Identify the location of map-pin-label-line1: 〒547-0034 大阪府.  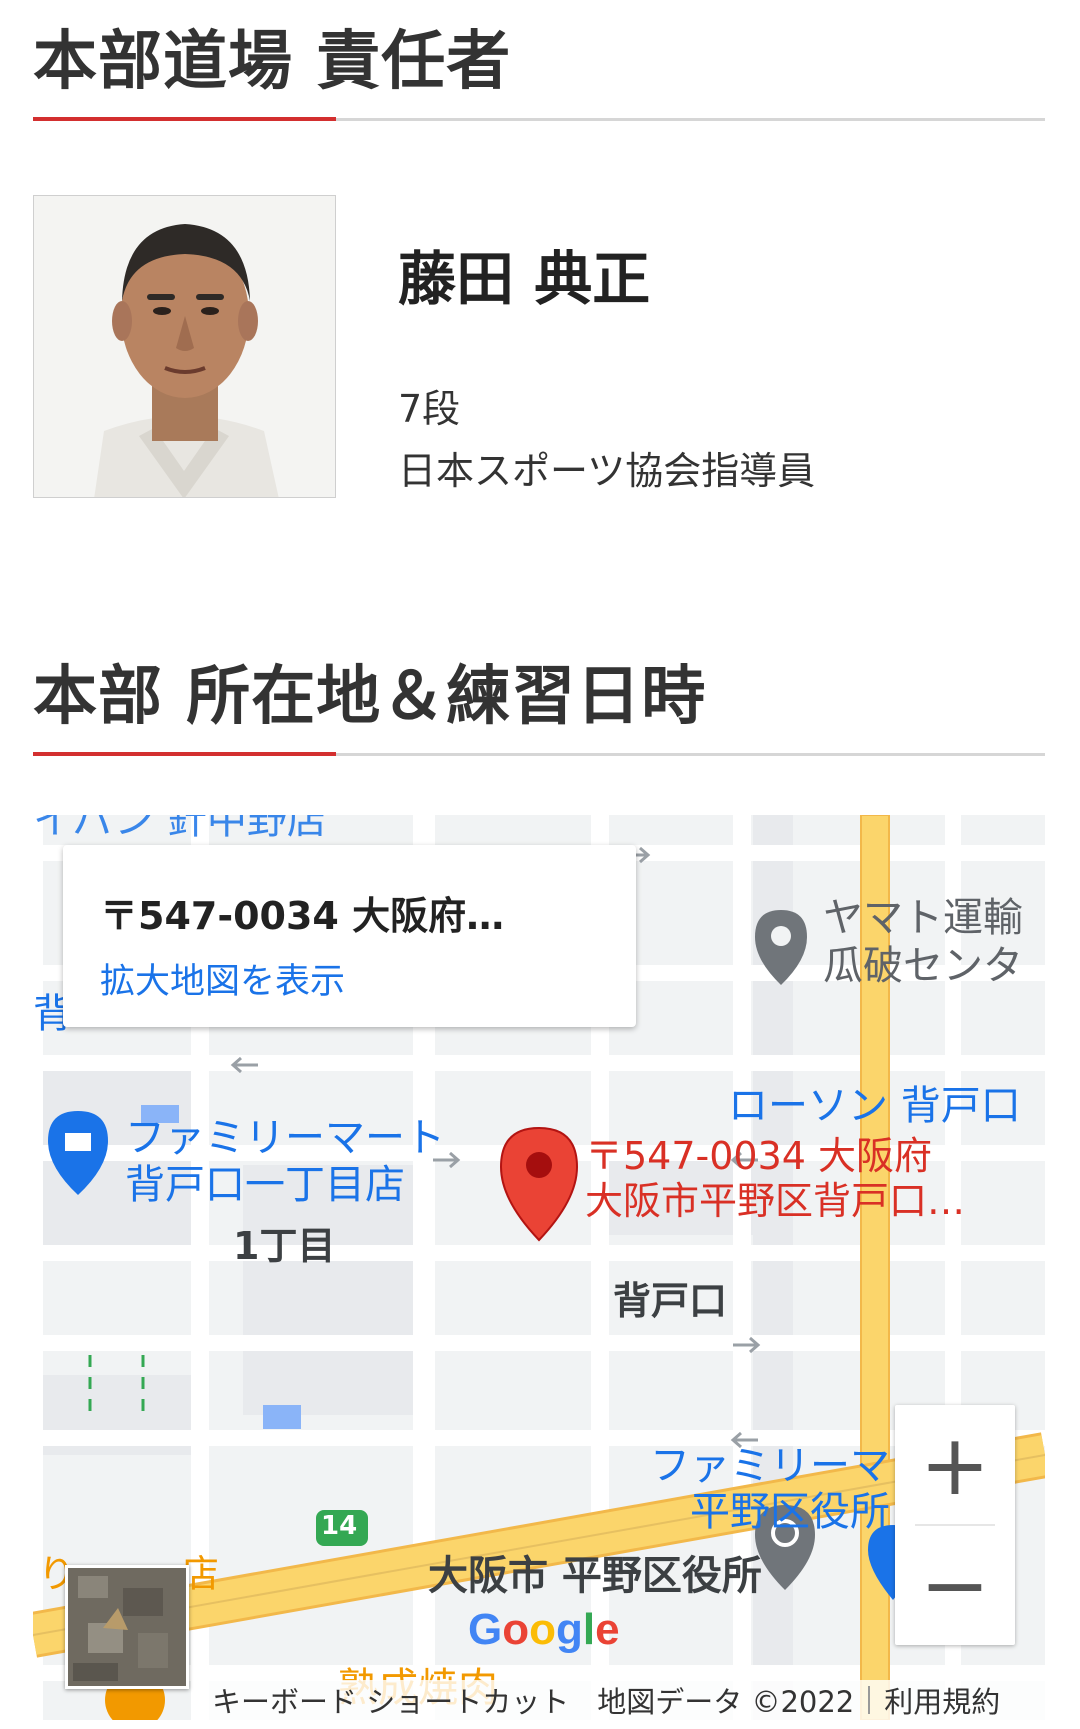
(758, 1156).